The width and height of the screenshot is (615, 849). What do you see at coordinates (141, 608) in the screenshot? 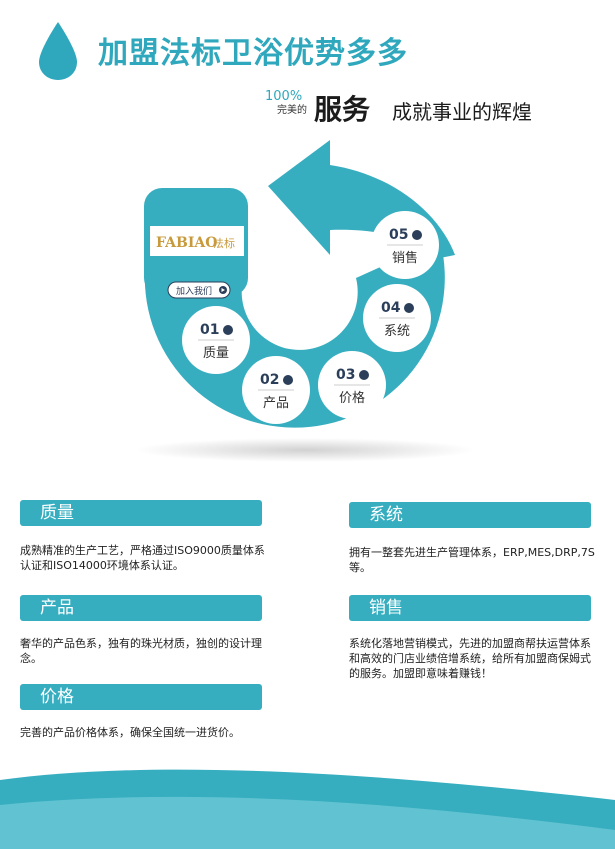
I see `card-header-product: 产品` at bounding box center [141, 608].